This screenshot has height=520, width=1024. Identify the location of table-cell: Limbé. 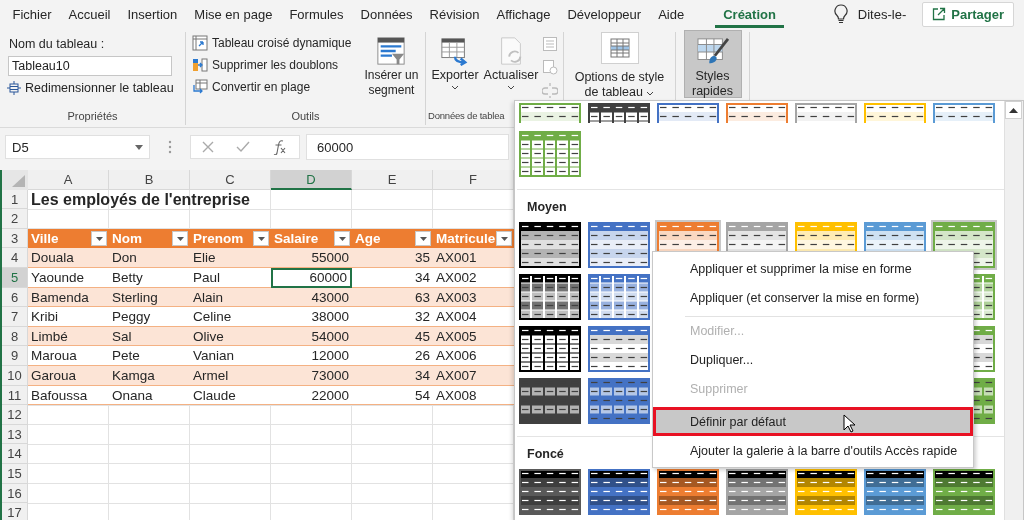
(68, 336).